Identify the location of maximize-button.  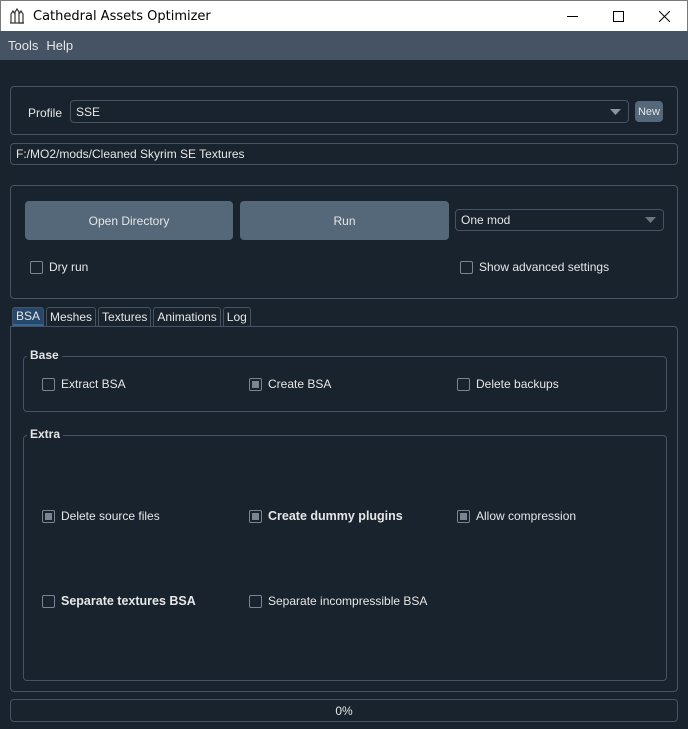
(618, 16).